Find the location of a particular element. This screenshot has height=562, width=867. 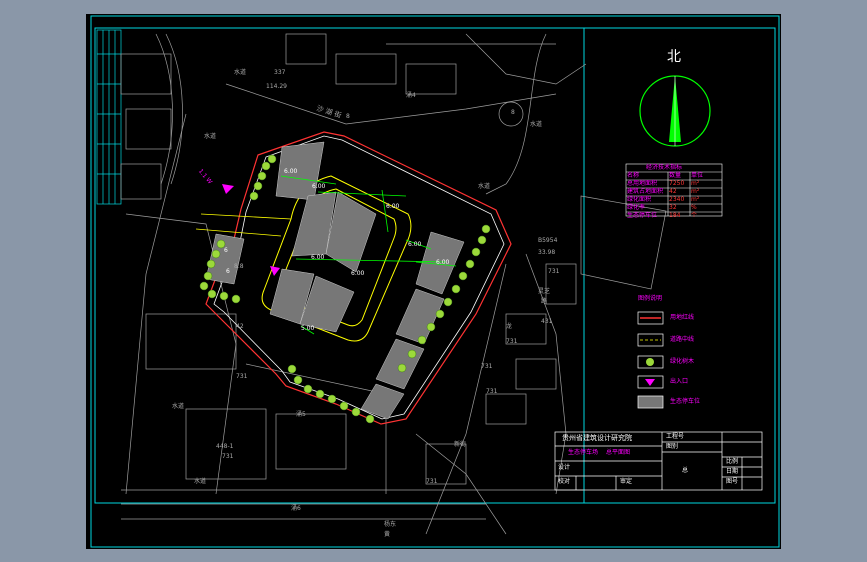

stats-cell: % is located at coordinates (694, 207).